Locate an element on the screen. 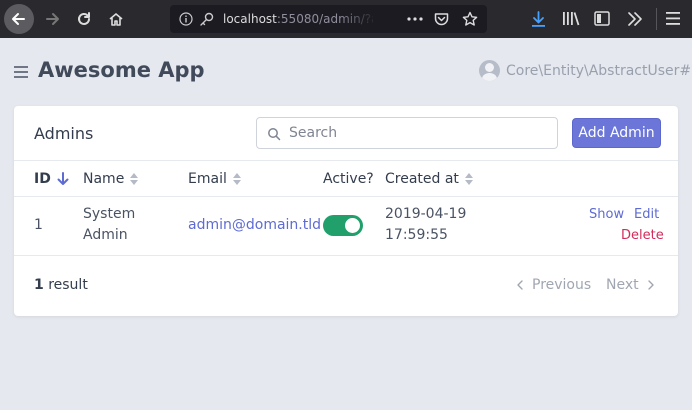 The width and height of the screenshot is (692, 410). back-button is located at coordinates (19, 19).